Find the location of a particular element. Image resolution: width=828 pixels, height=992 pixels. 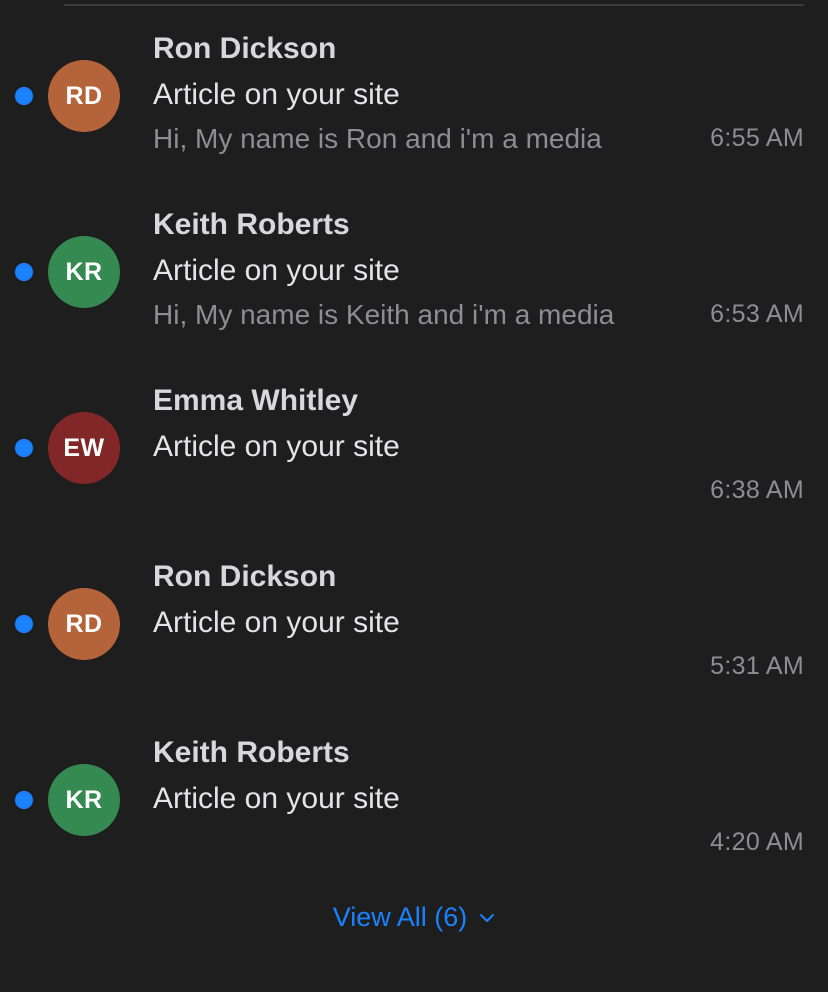

message-time: 6:55 AM is located at coordinates (757, 138).